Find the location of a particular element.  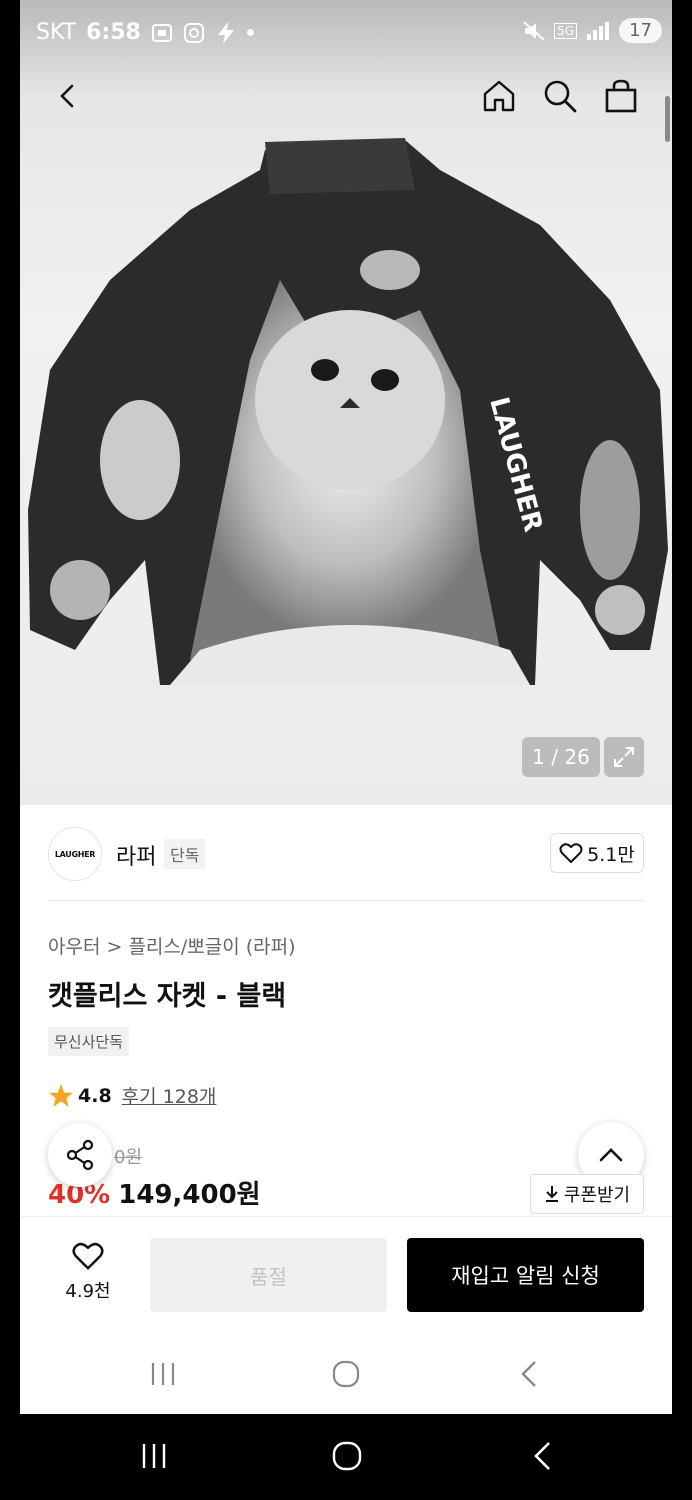

home-icon is located at coordinates (499, 96).